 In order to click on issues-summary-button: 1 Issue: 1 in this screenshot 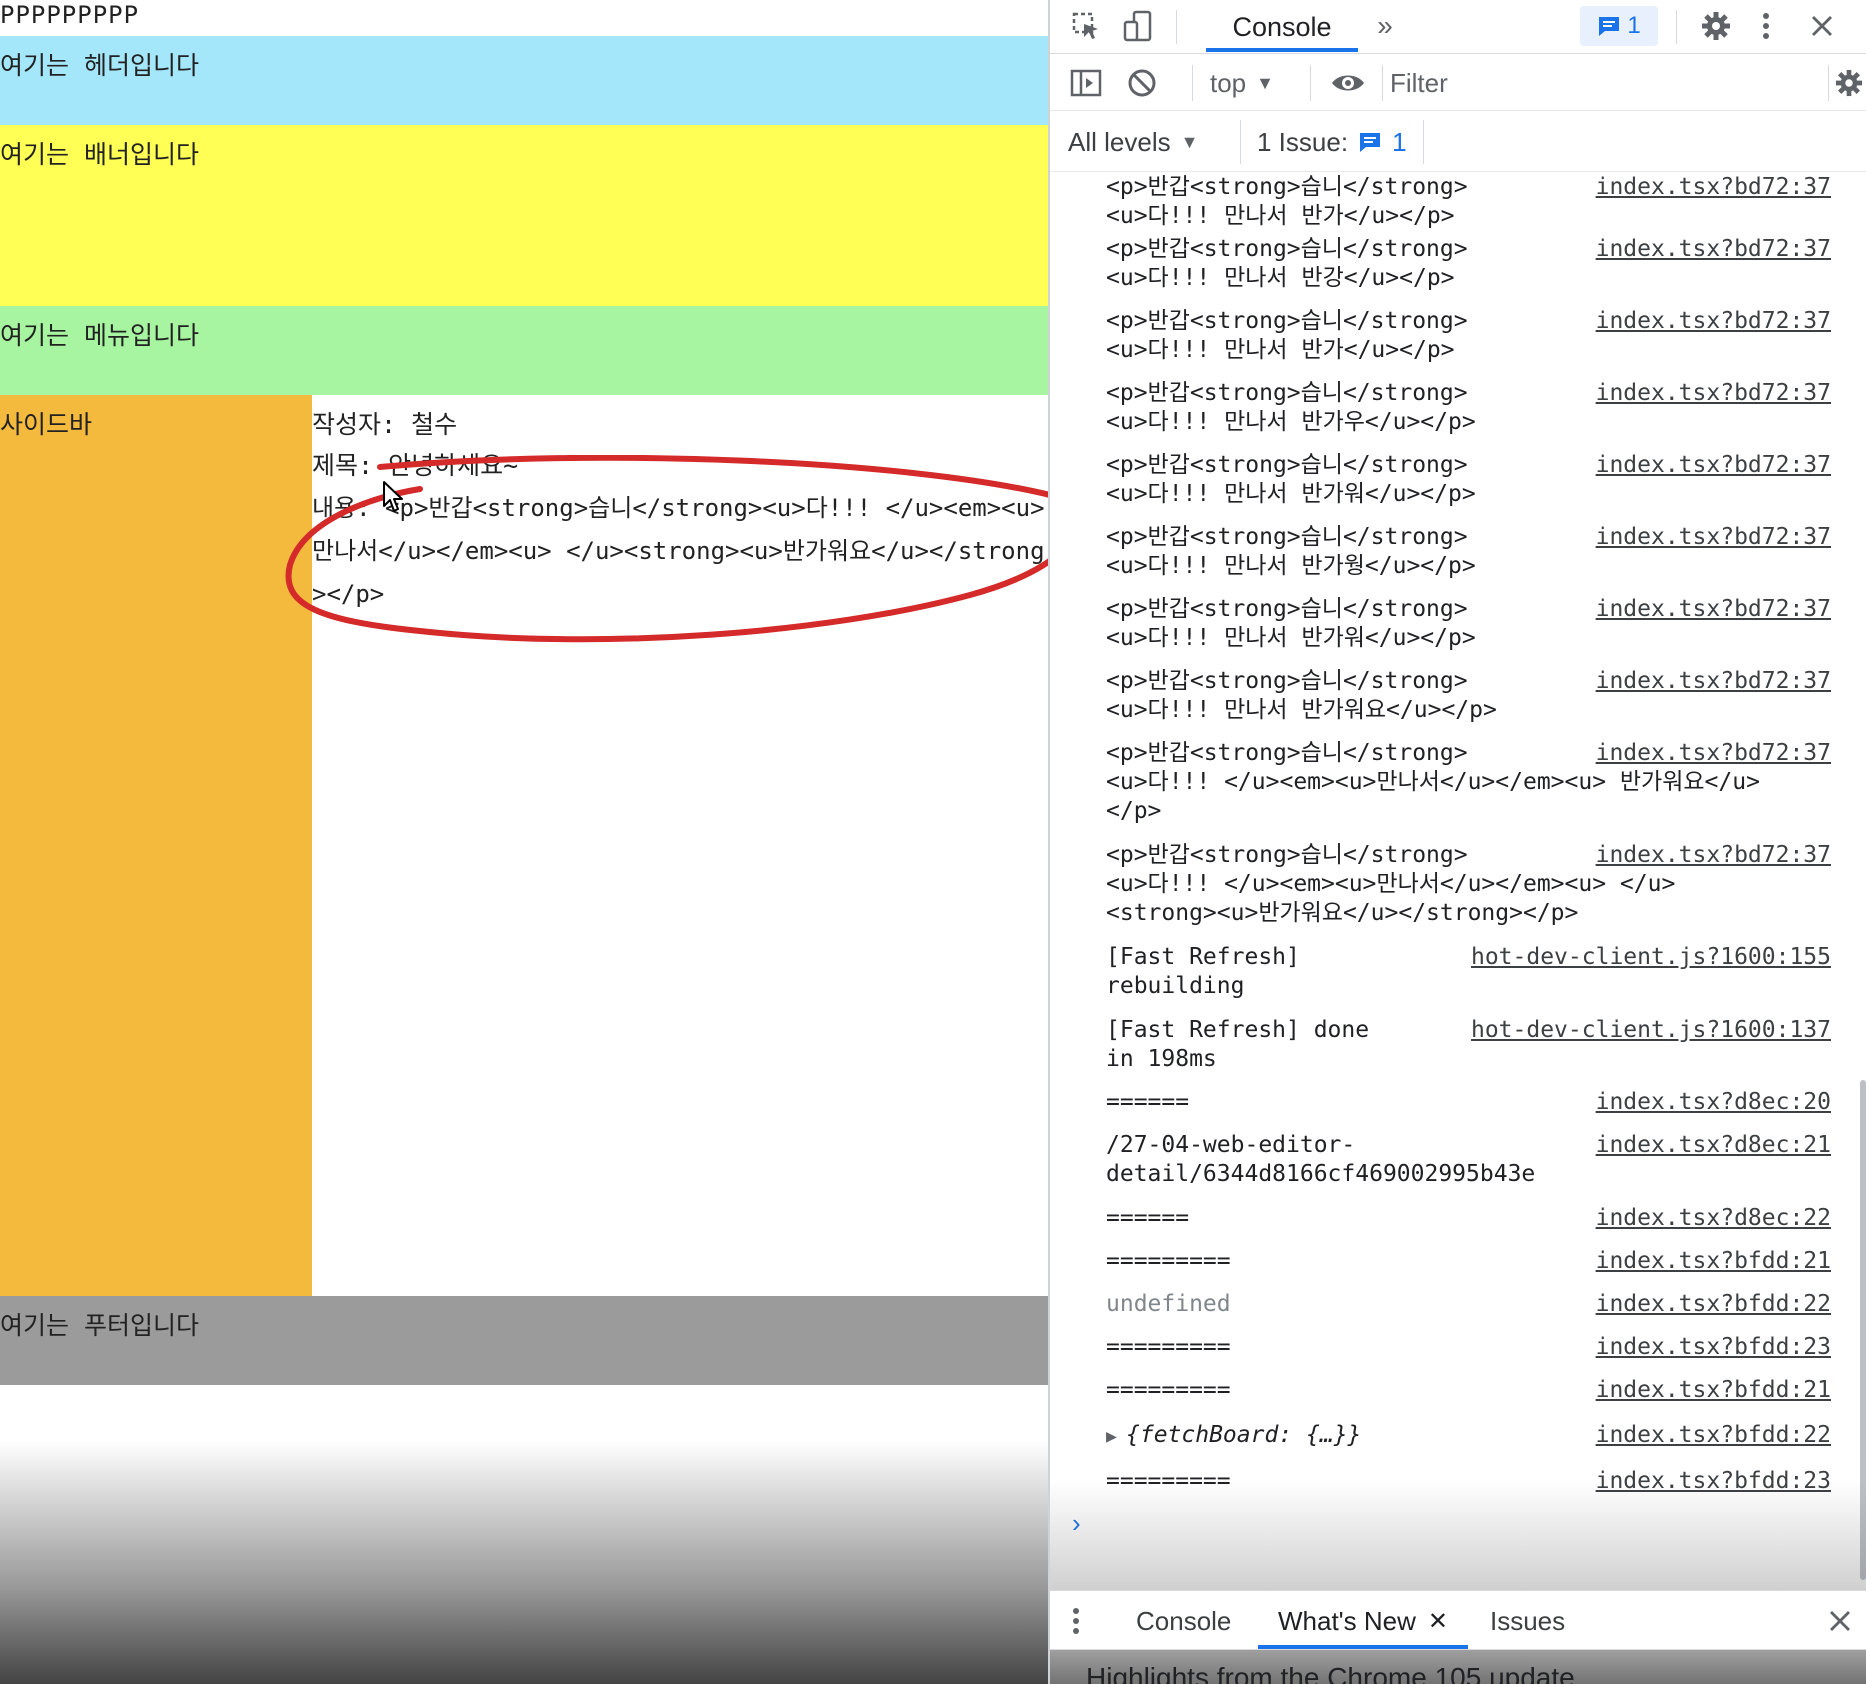, I will do `click(1332, 142)`.